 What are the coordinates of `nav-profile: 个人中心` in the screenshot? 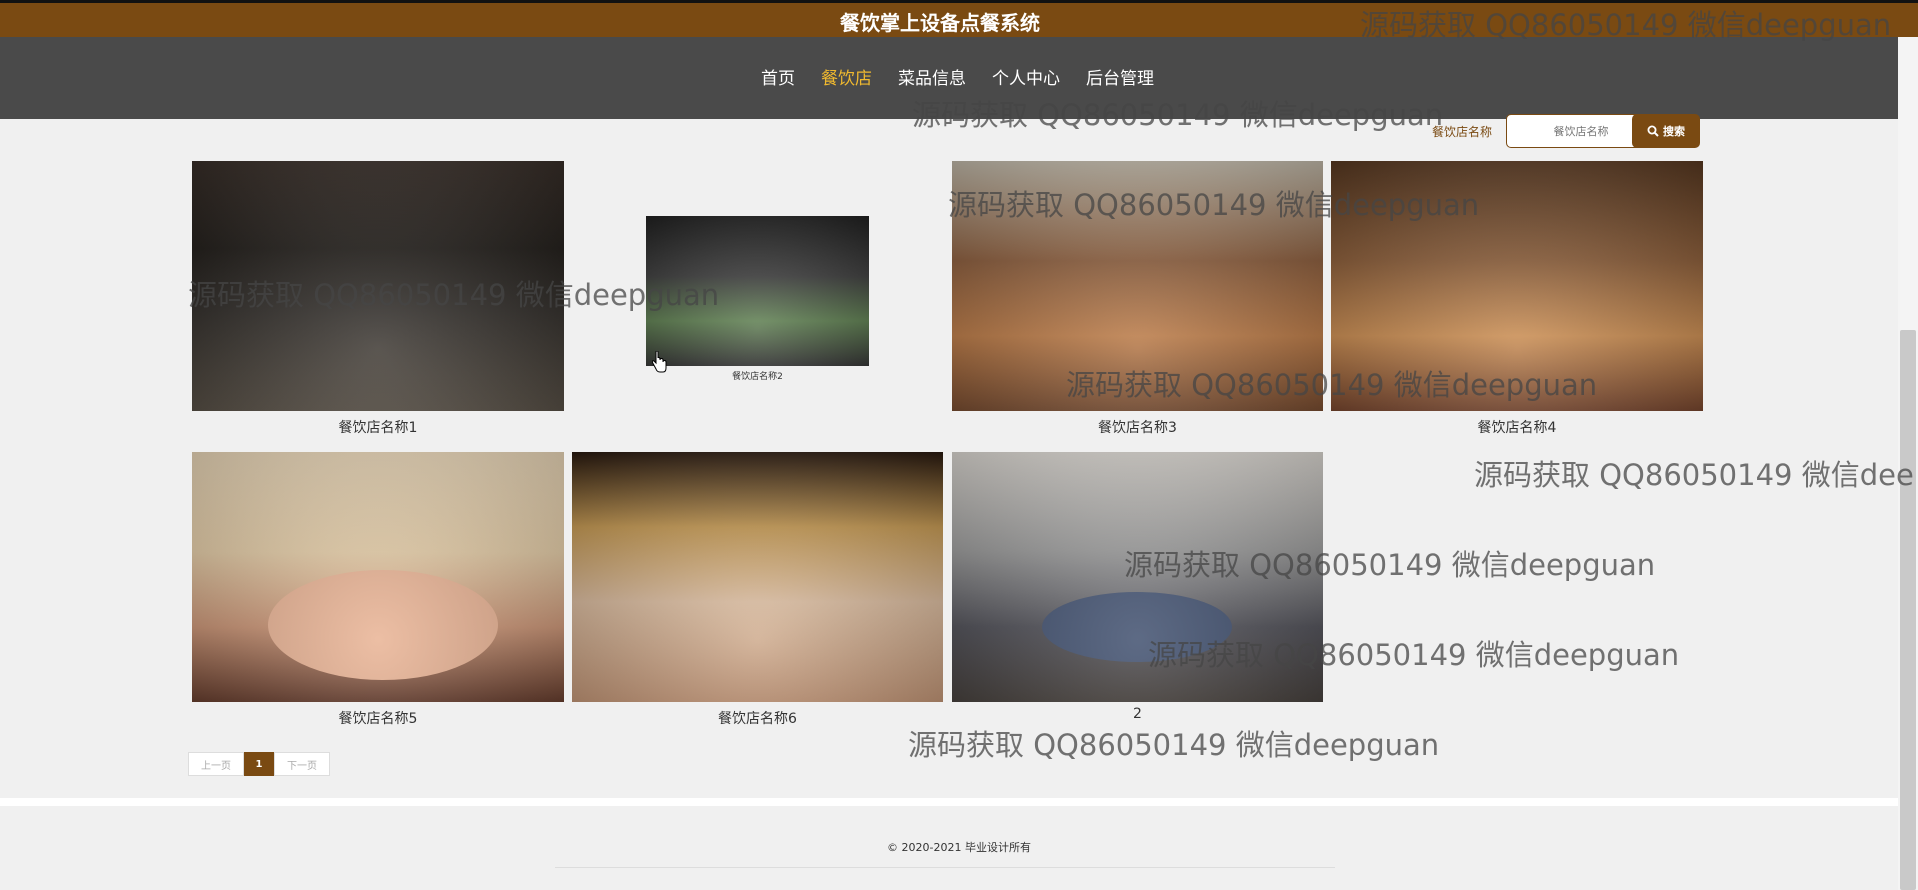 It's located at (1026, 76).